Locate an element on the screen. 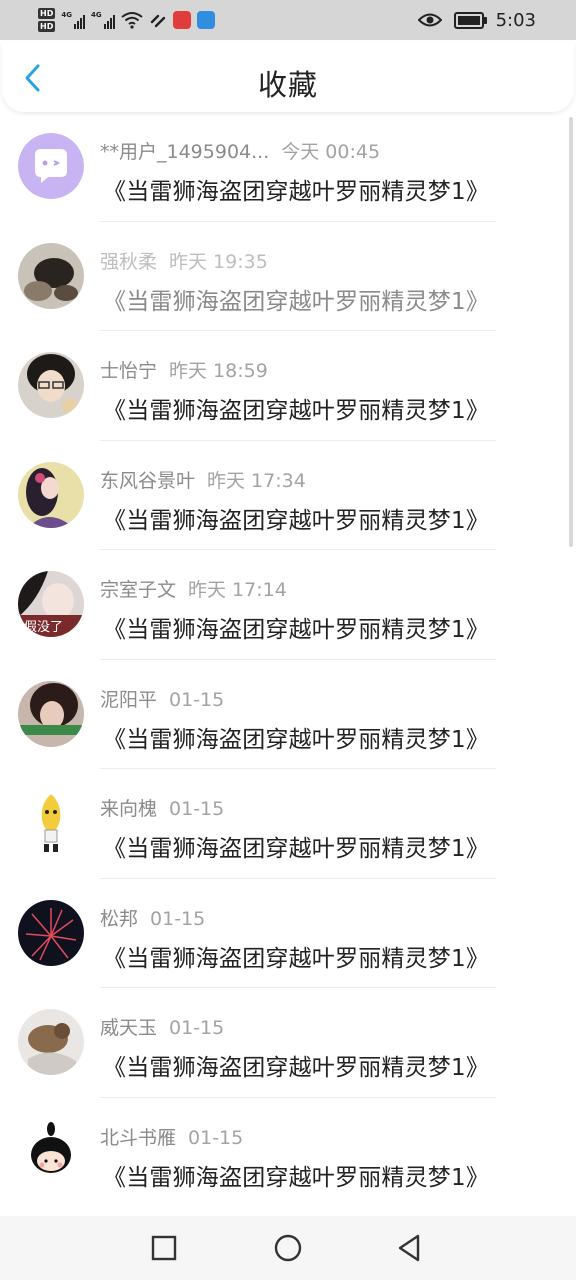 Image resolution: width=576 pixels, height=1280 pixels. item-meta: 宗室子文 昨天 17:14 is located at coordinates (193, 588).